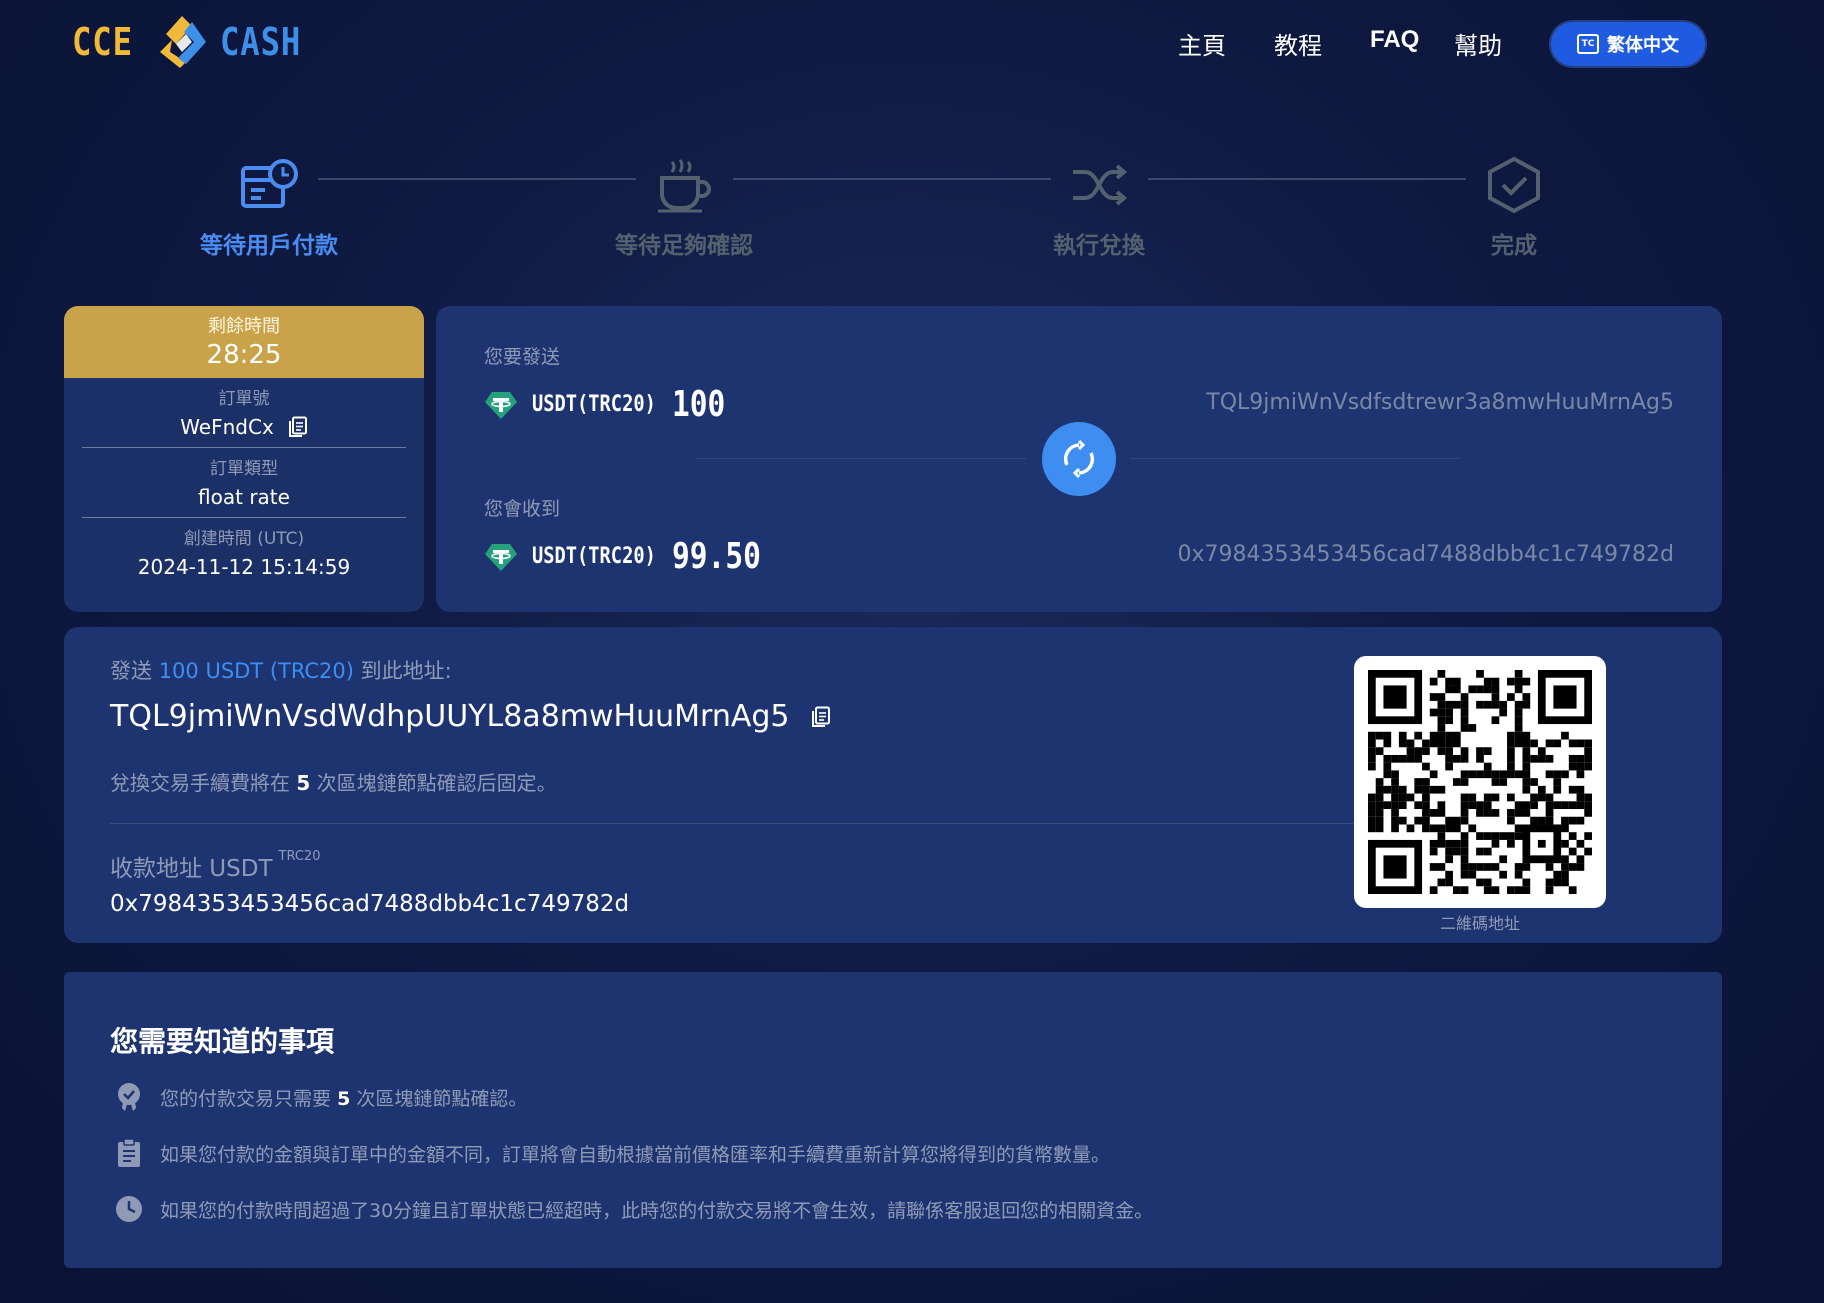 Image resolution: width=1824 pixels, height=1303 pixels. Describe the element at coordinates (1514, 246) in the screenshot. I see `step-label: 完成` at that location.